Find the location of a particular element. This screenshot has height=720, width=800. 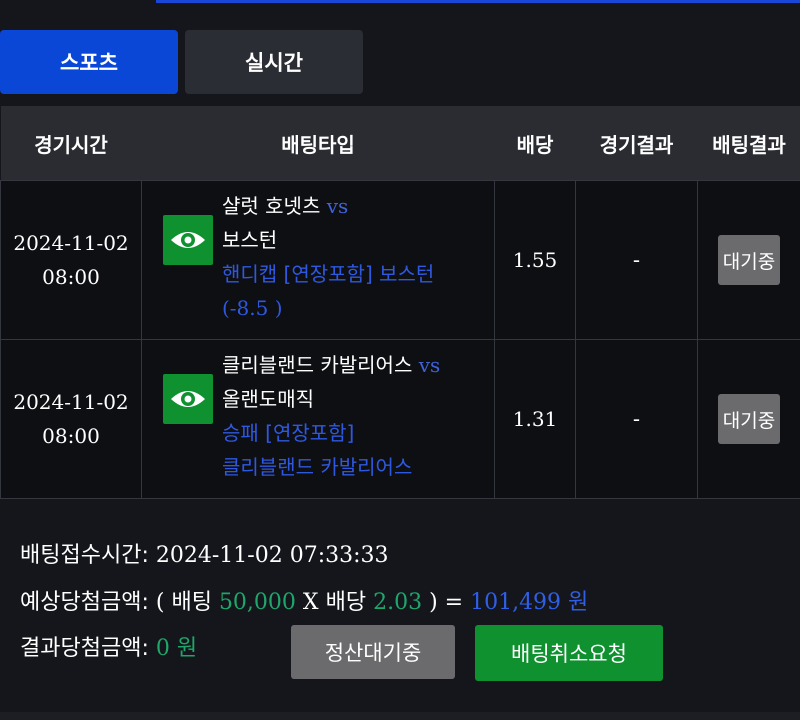

total-odds: 2.03 is located at coordinates (398, 602).